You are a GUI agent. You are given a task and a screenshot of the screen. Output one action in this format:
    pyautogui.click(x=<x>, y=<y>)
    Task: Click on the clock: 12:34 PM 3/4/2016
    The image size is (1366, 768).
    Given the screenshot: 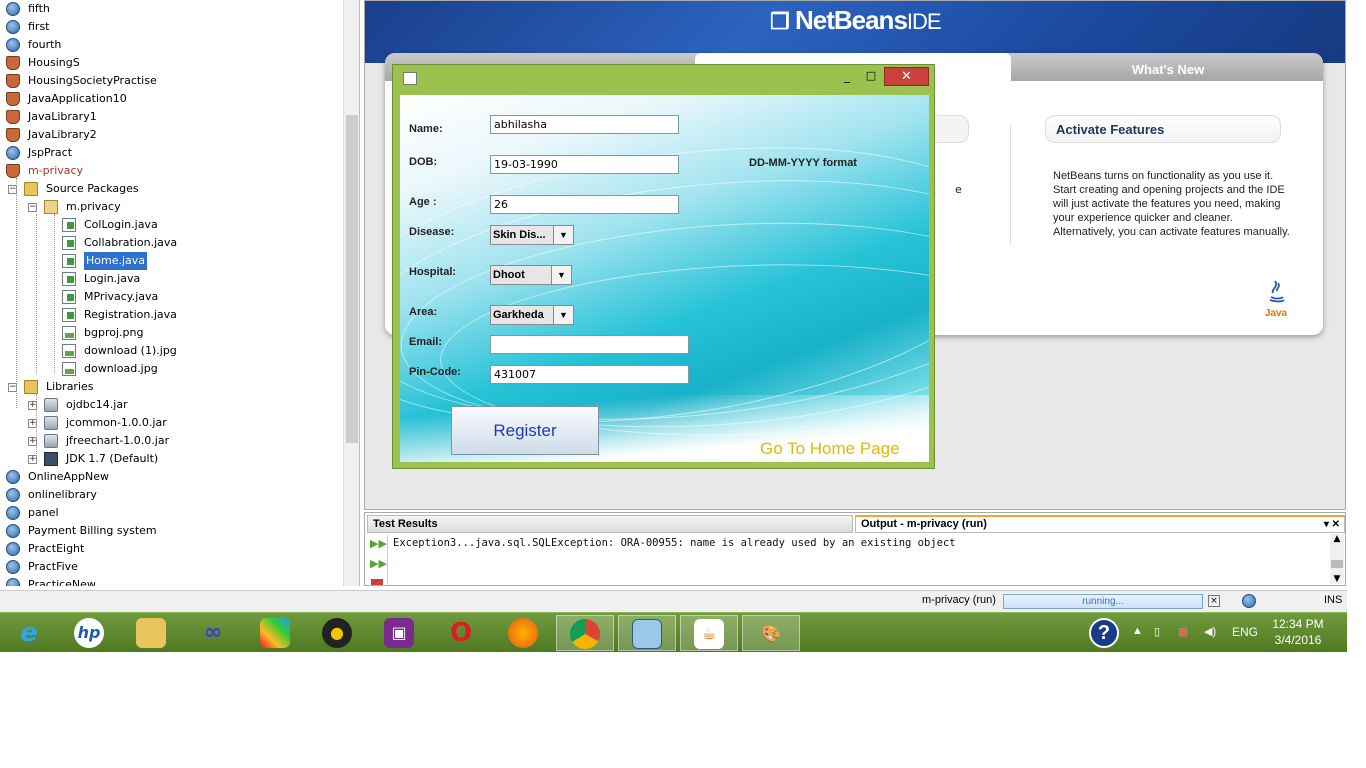 What is the action you would take?
    pyautogui.click(x=1298, y=632)
    